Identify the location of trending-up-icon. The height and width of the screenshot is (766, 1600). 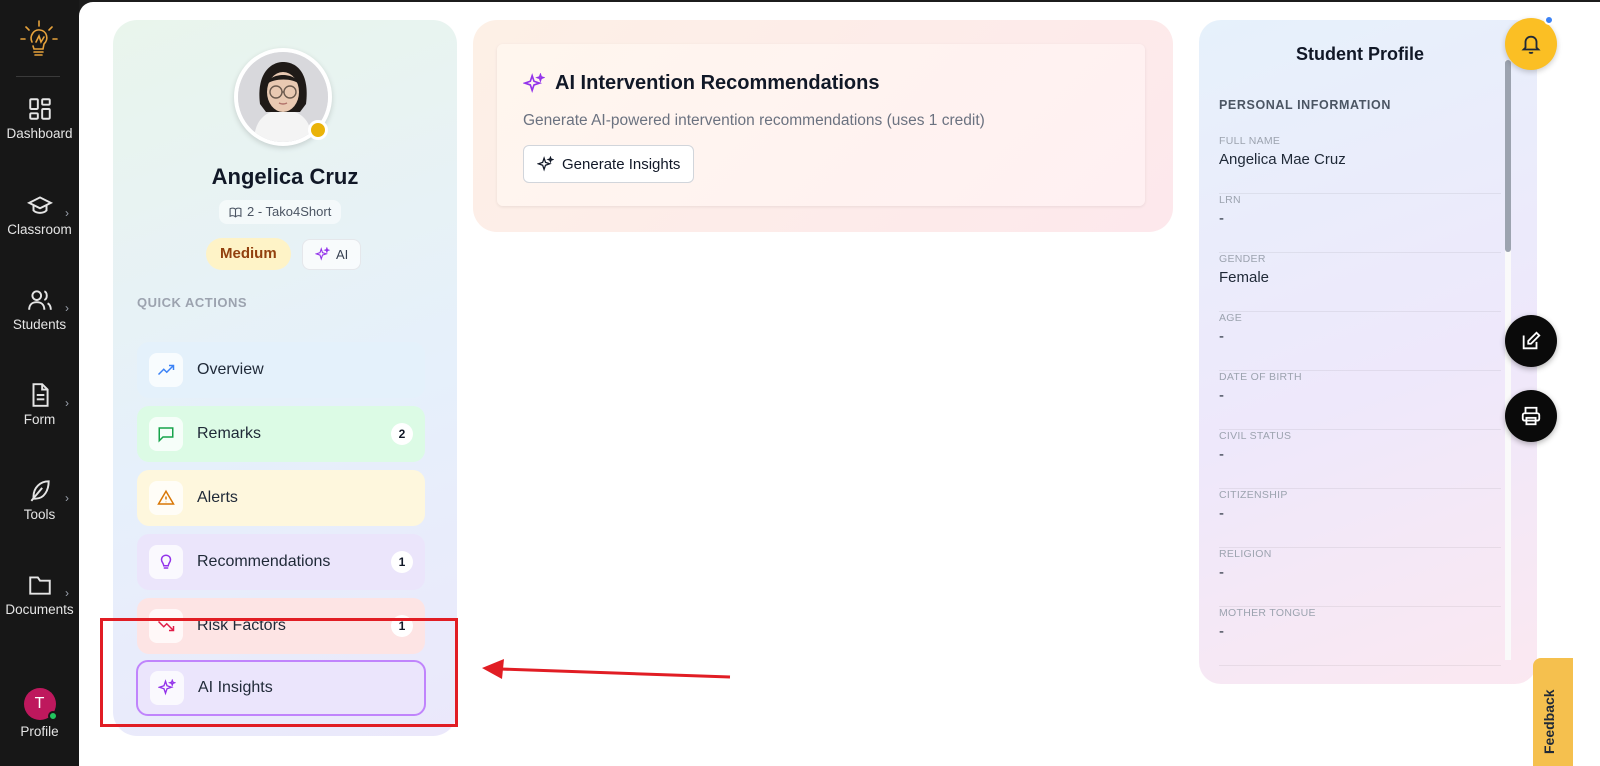
(166, 370).